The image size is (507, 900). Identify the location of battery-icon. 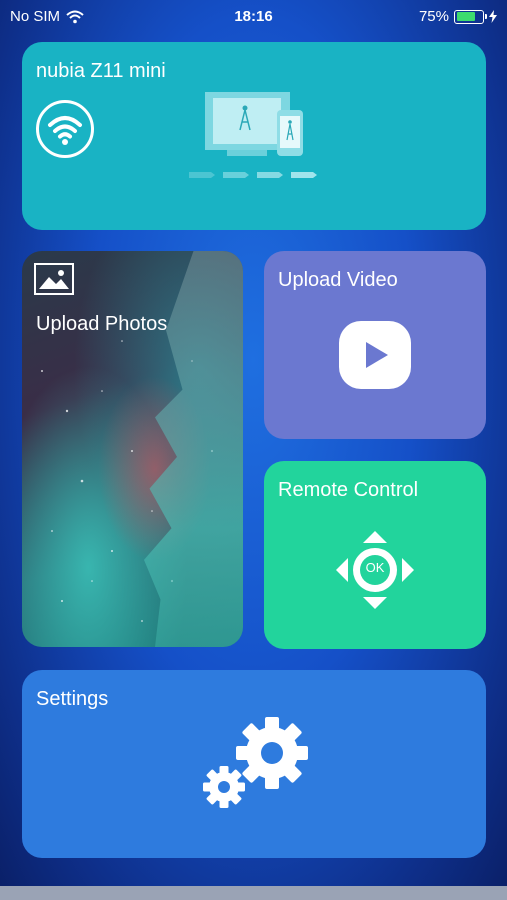
(470, 16).